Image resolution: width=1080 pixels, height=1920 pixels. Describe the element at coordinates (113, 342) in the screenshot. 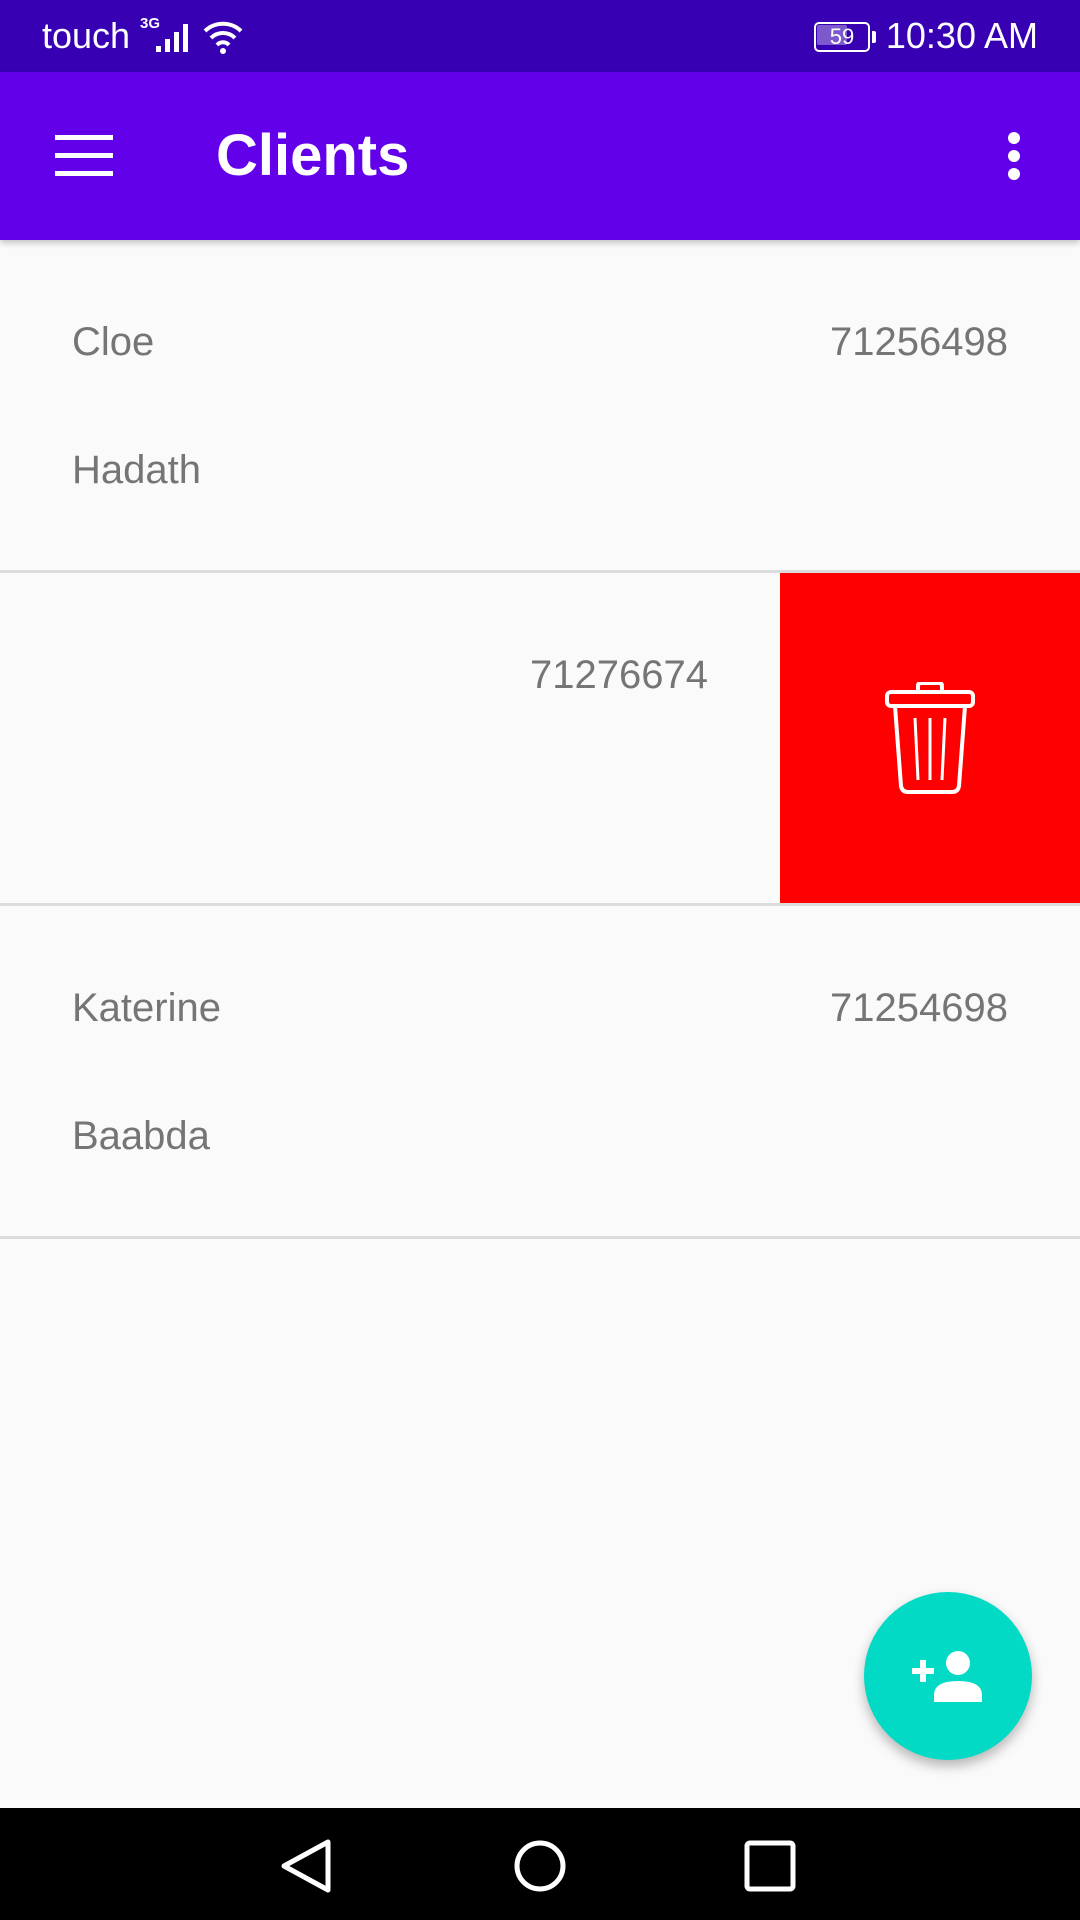

I see `client-name: Cloe` at that location.